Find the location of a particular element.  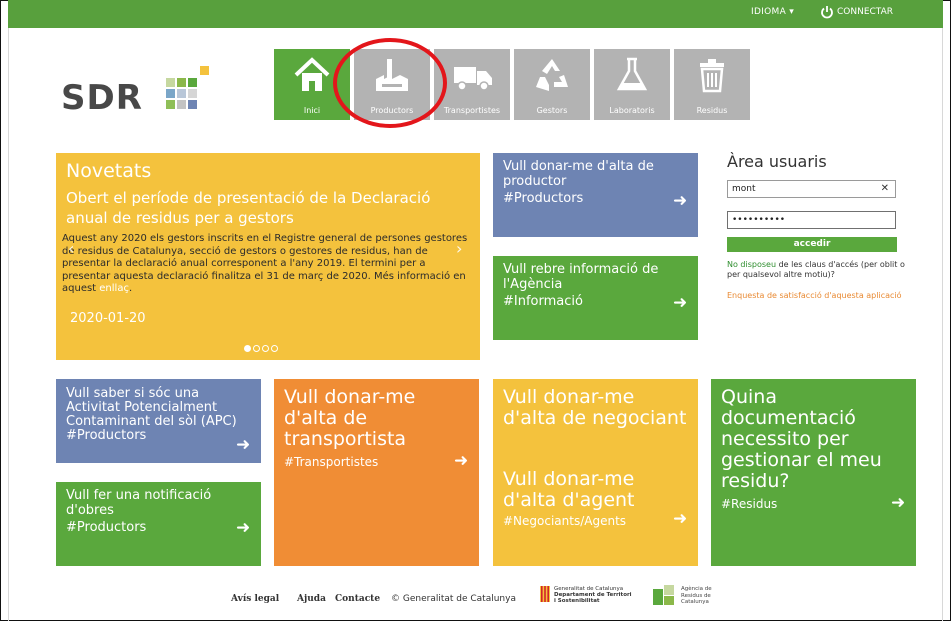

nav-label: Gestors is located at coordinates (552, 110).